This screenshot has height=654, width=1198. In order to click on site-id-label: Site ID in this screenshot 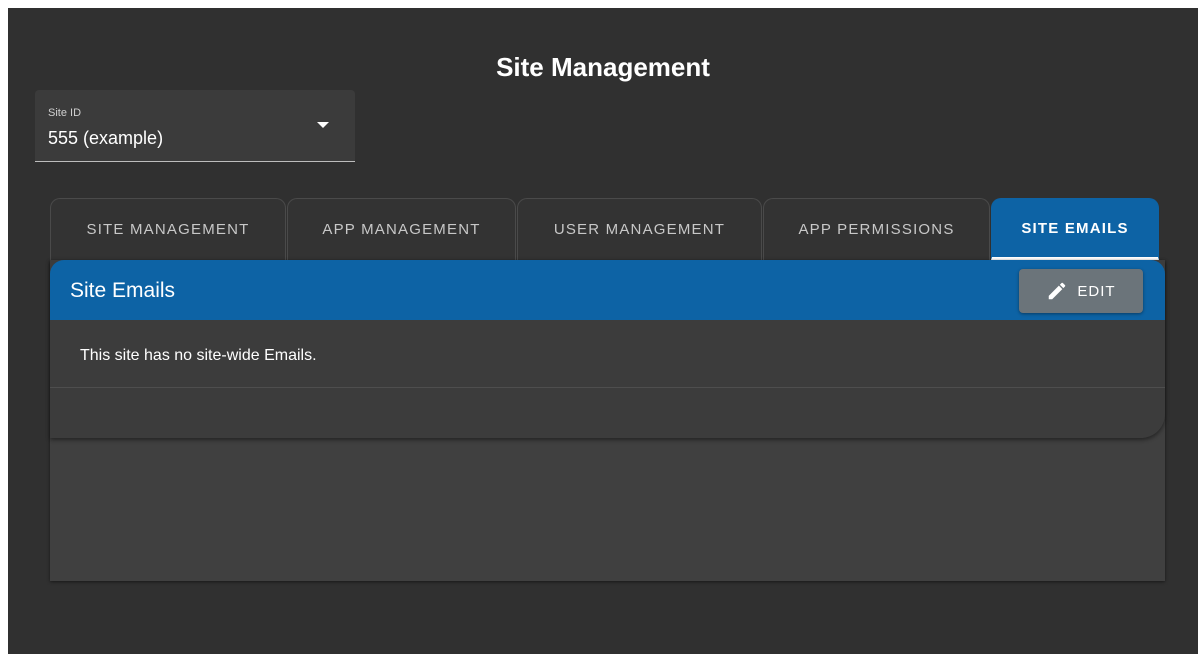, I will do `click(65, 113)`.